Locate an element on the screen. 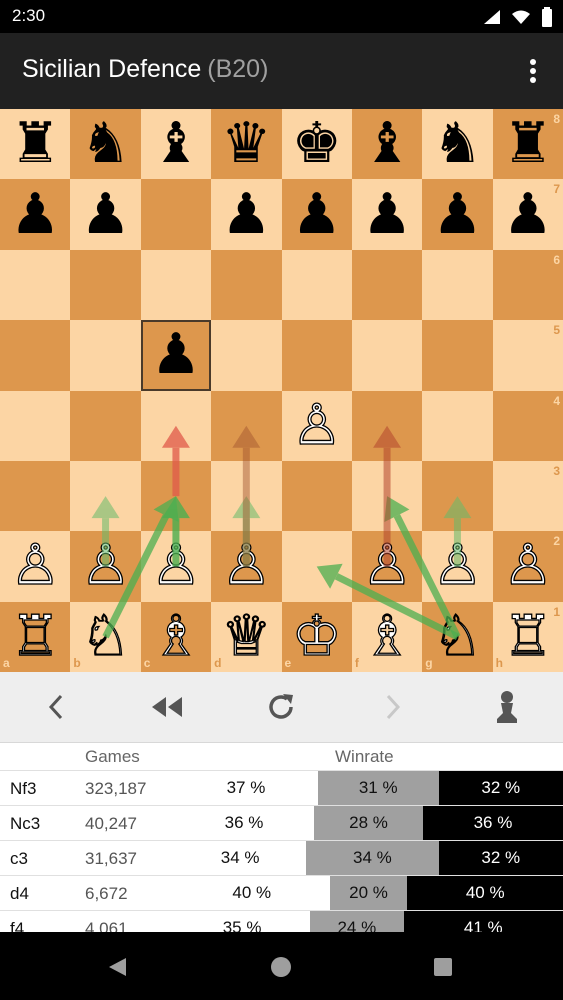 This screenshot has width=563, height=1000. square-b1: ♘ b is located at coordinates (105, 636).